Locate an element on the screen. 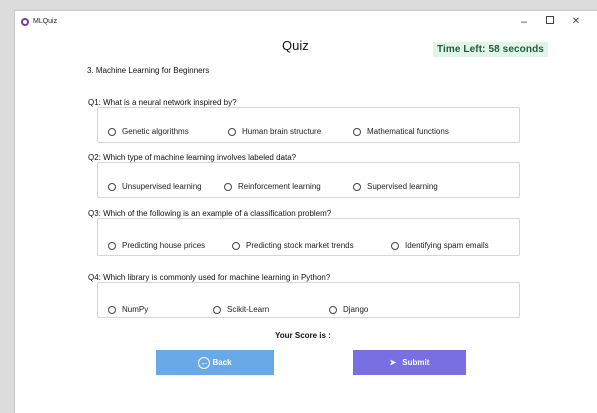 The height and width of the screenshot is (413, 597). q1-option-3: Mathematical functions is located at coordinates (401, 131).